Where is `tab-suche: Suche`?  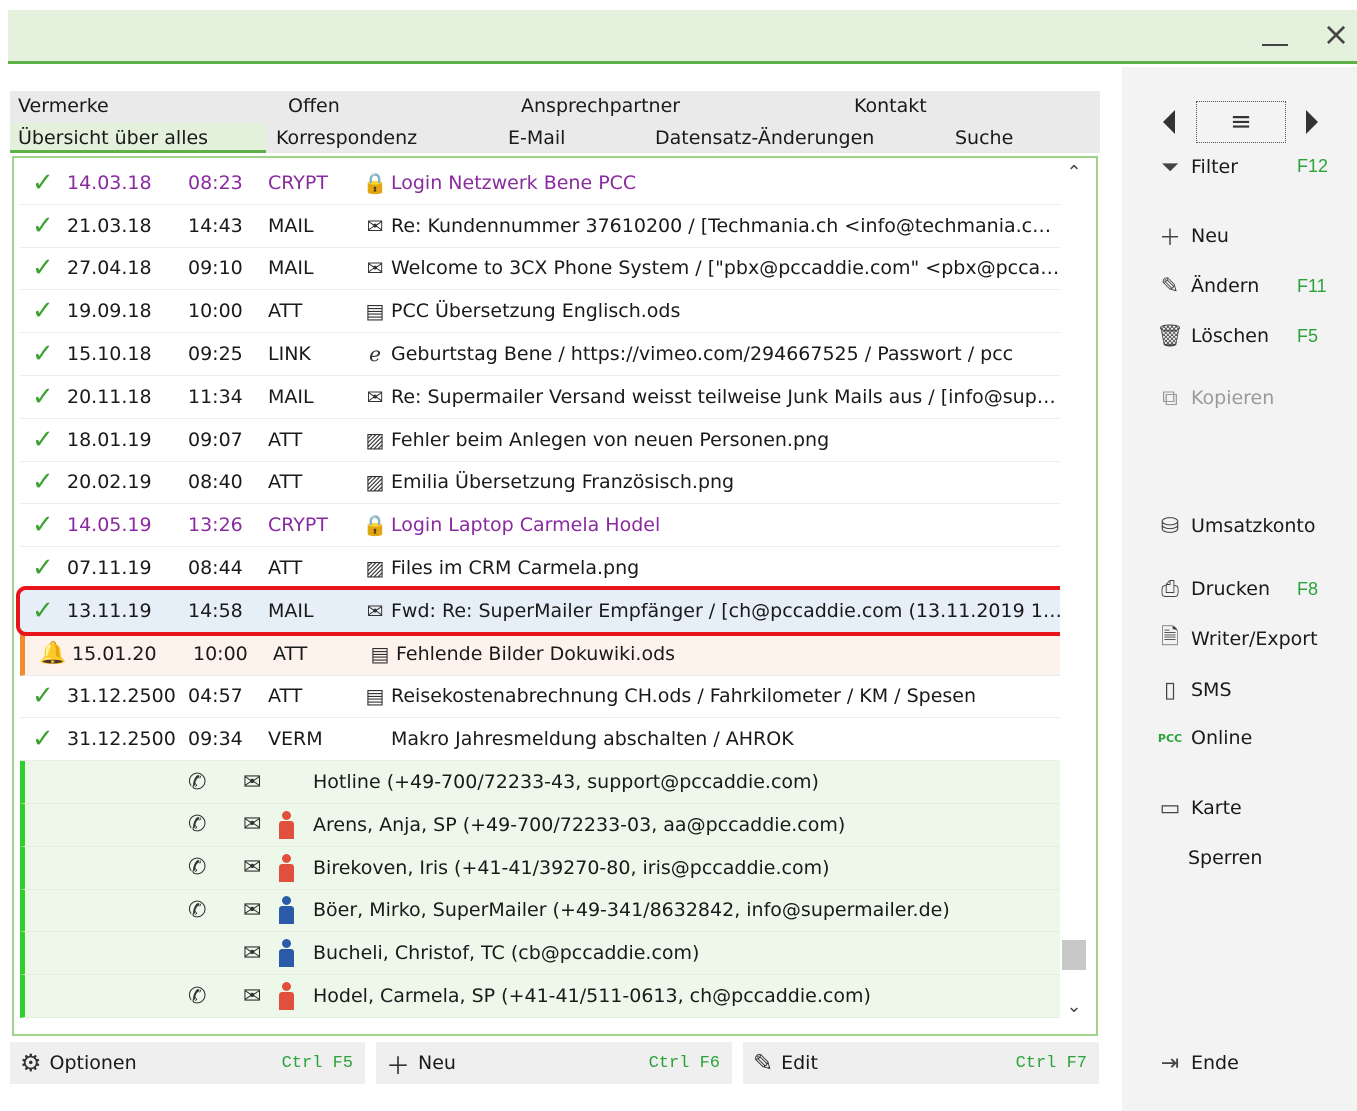 tab-suche: Suche is located at coordinates (1023, 138).